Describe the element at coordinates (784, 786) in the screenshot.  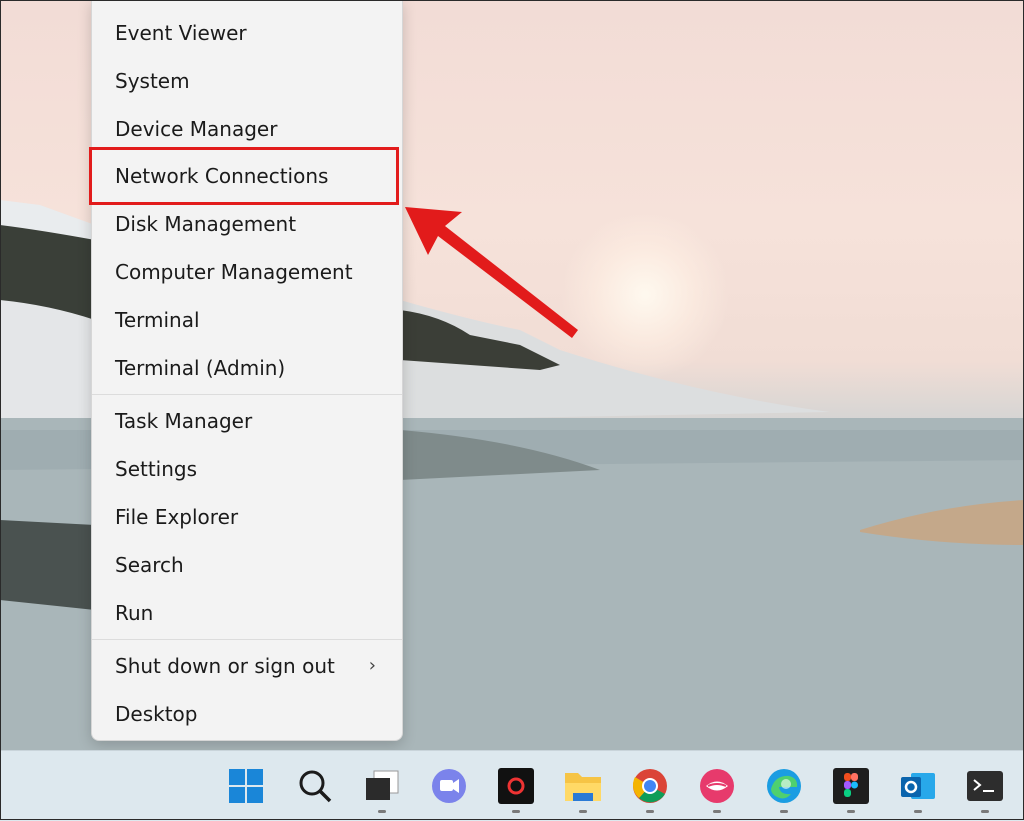
I see `edge-icon` at that location.